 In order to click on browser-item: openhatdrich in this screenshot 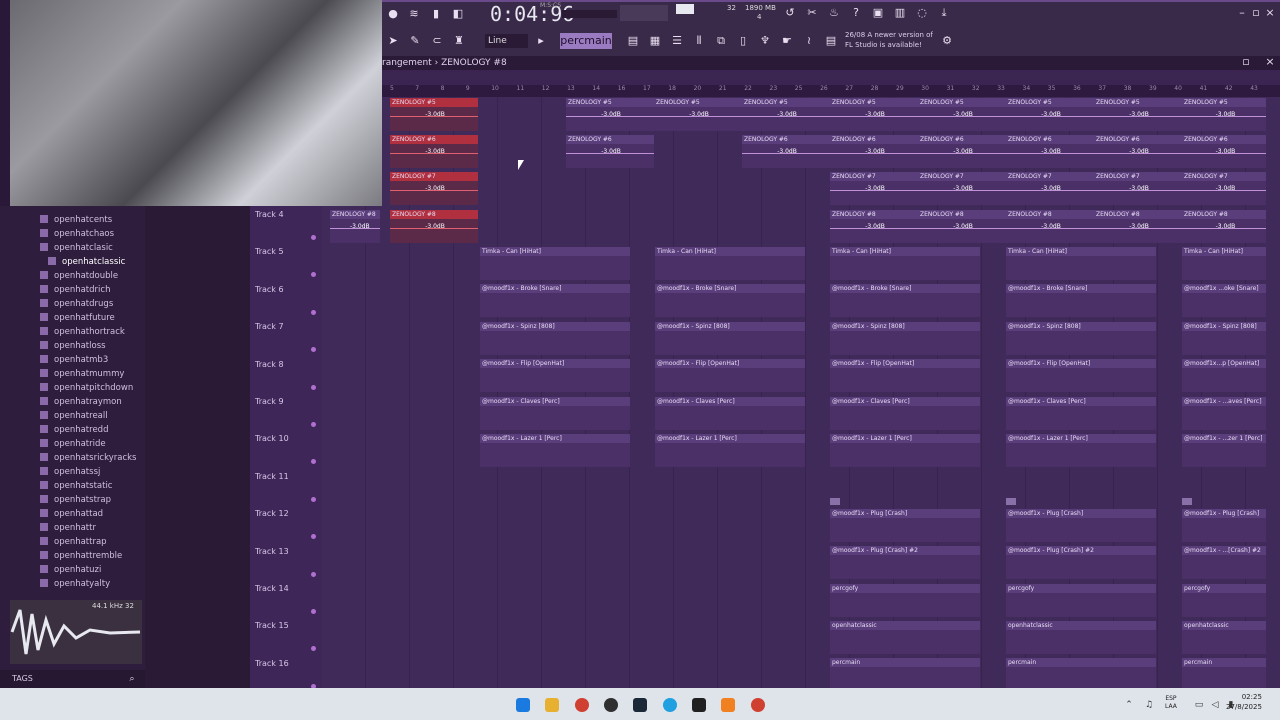, I will do `click(75, 290)`.